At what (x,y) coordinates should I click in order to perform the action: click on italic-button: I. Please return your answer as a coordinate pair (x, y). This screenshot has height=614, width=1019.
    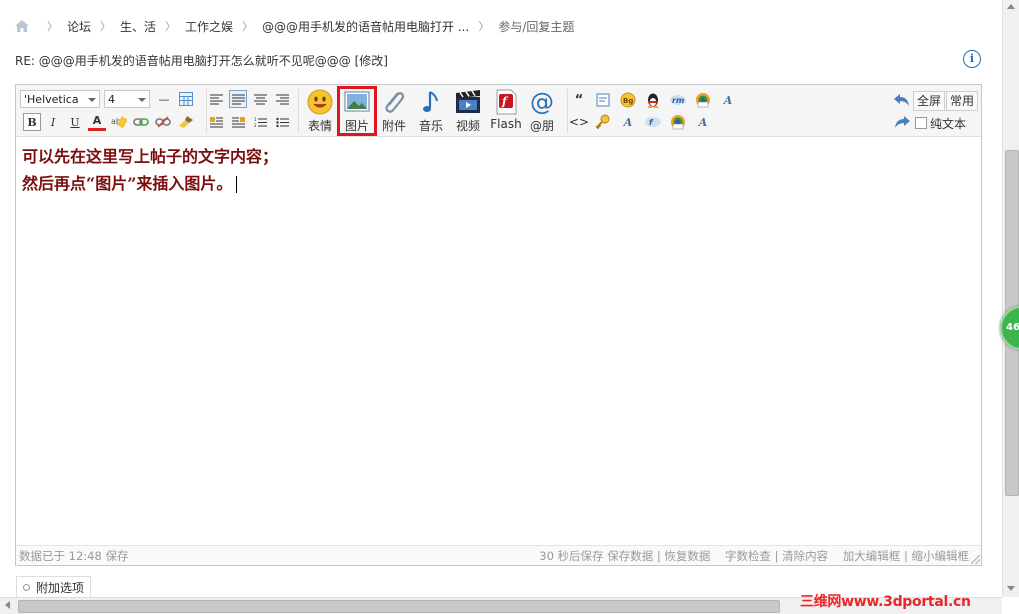
    Looking at the image, I should click on (53, 122).